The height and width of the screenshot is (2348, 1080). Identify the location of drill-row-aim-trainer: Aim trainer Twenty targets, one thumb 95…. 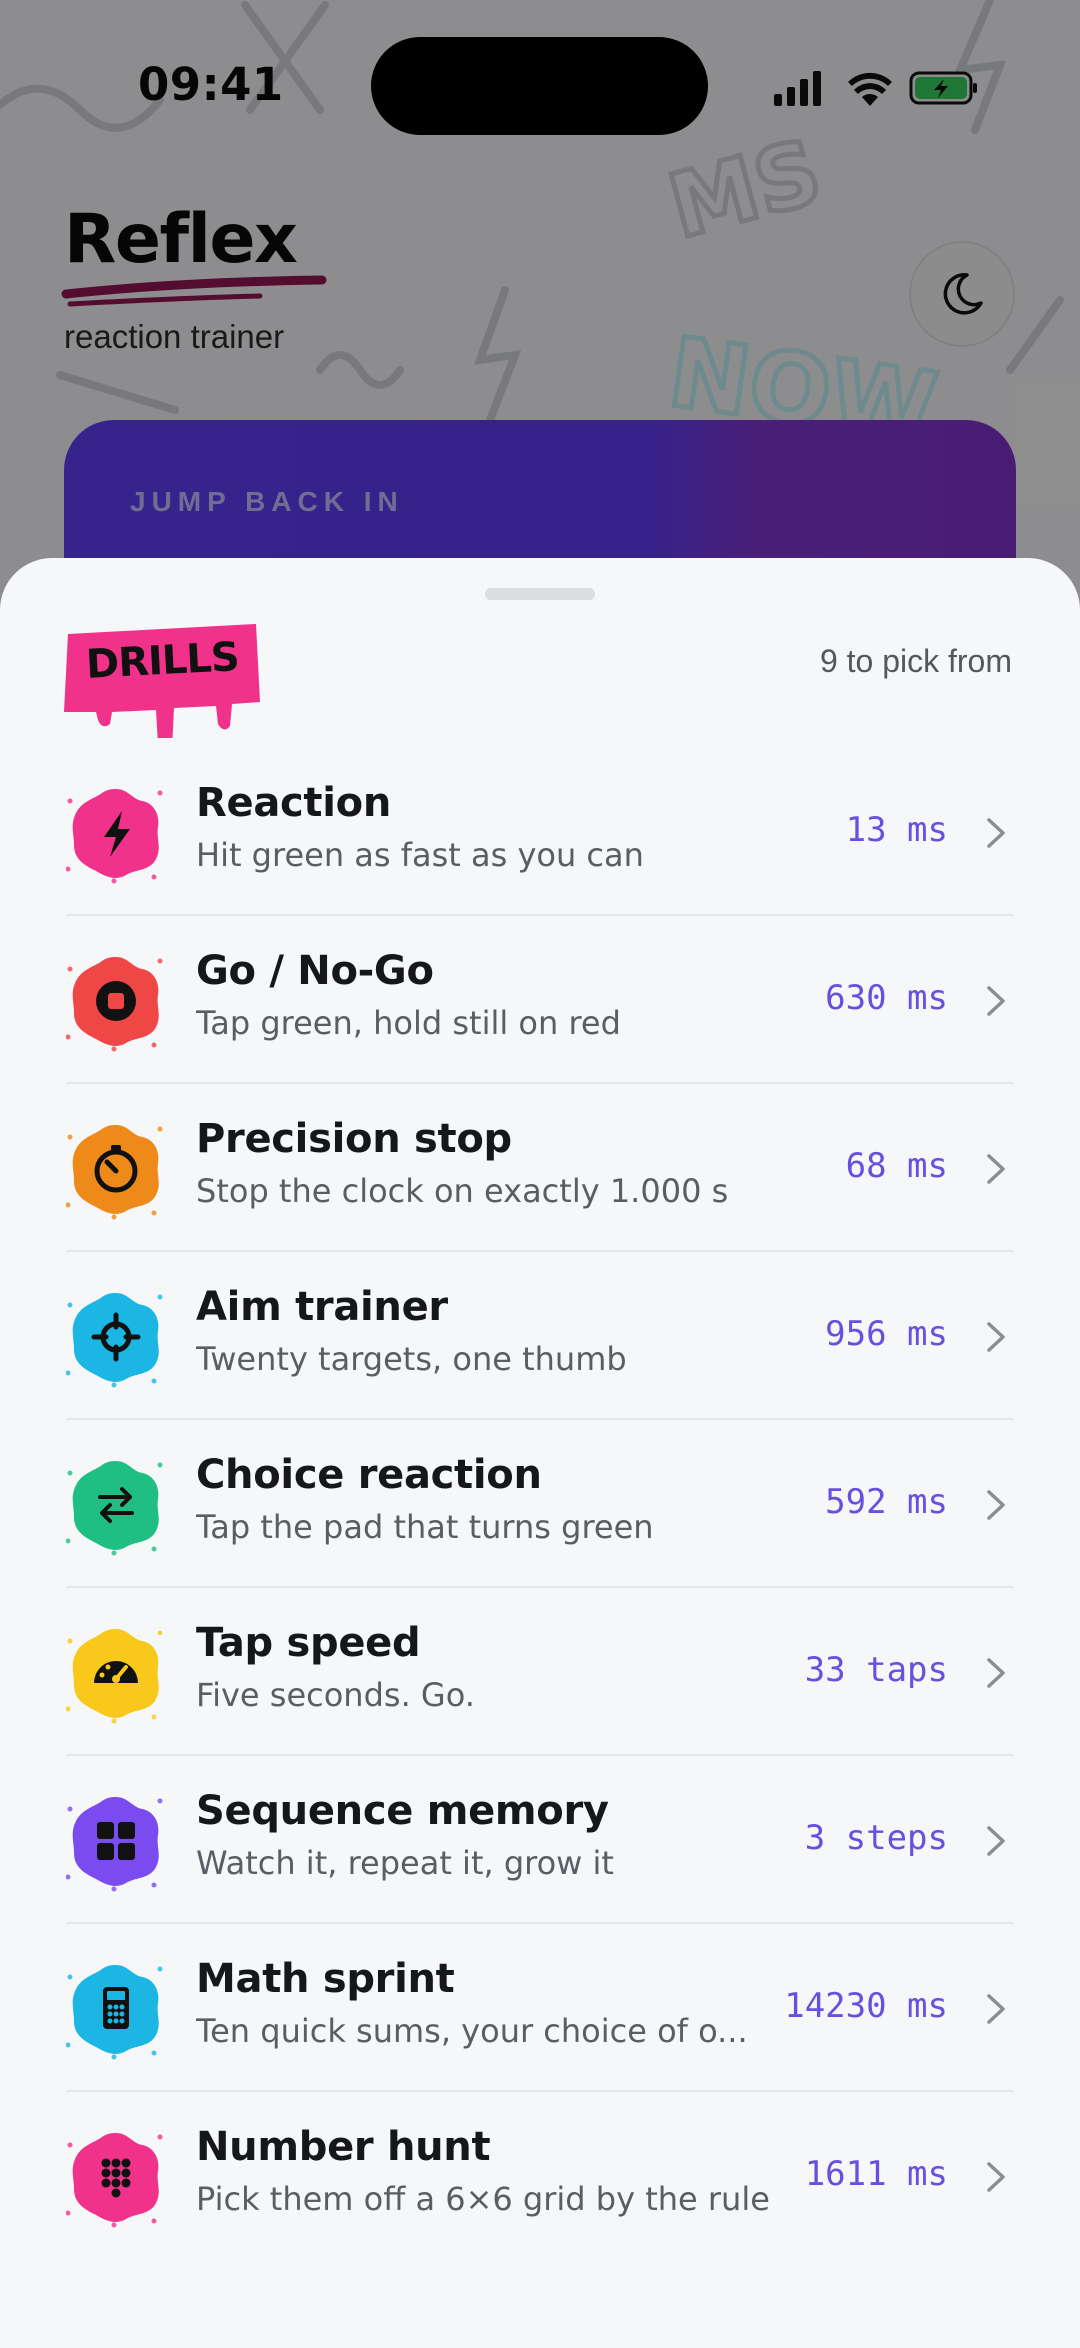
(540, 1336).